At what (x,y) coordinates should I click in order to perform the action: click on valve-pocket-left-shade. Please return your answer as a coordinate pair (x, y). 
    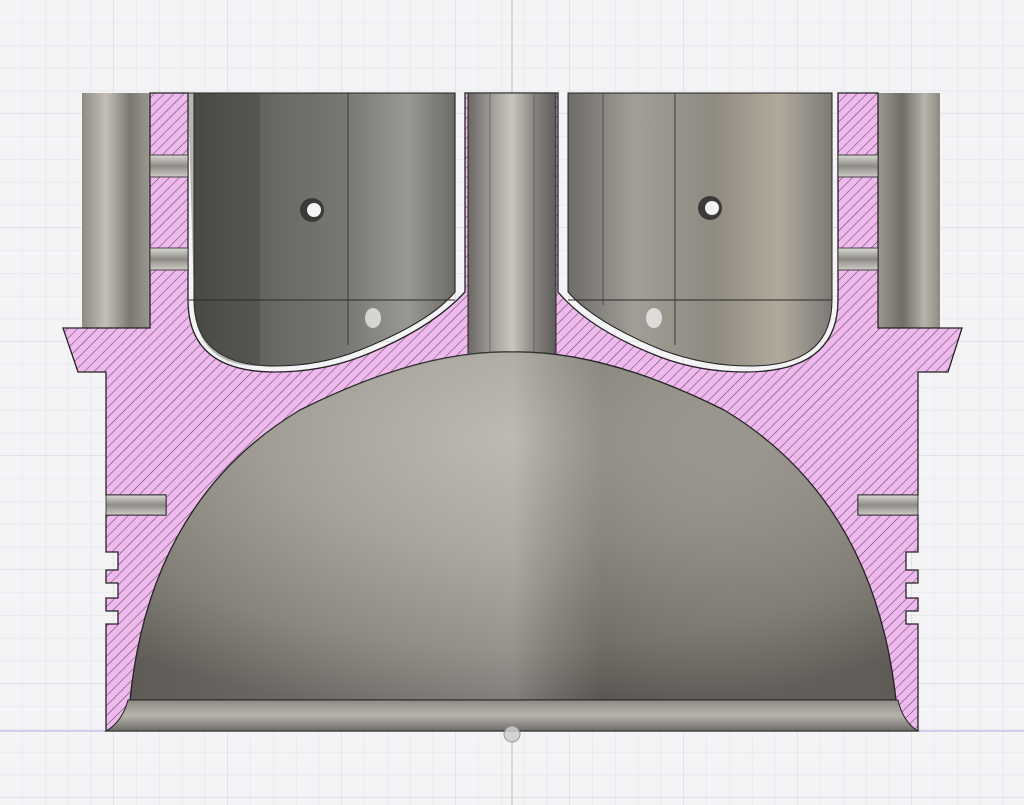
    Looking at the image, I should click on (224, 229).